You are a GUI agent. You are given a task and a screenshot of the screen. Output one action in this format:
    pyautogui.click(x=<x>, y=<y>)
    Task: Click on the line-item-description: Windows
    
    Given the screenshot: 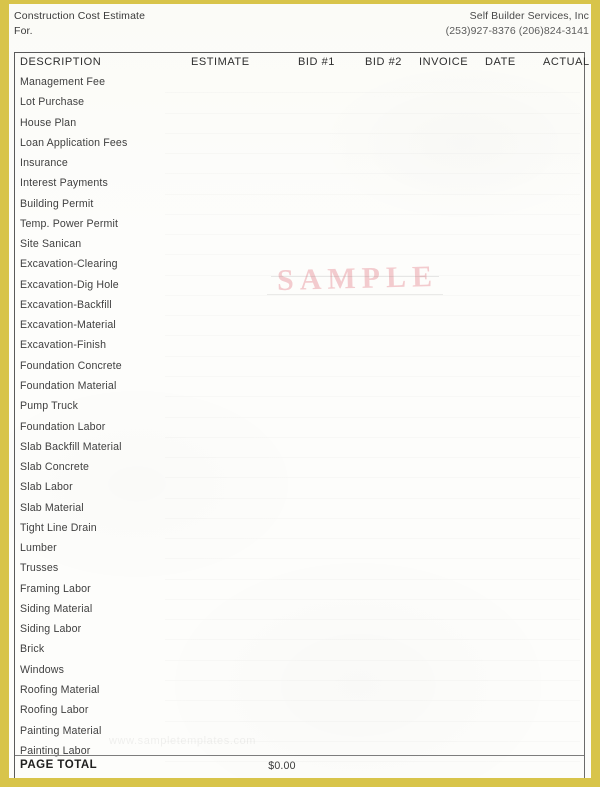 What is the action you would take?
    pyautogui.click(x=42, y=669)
    